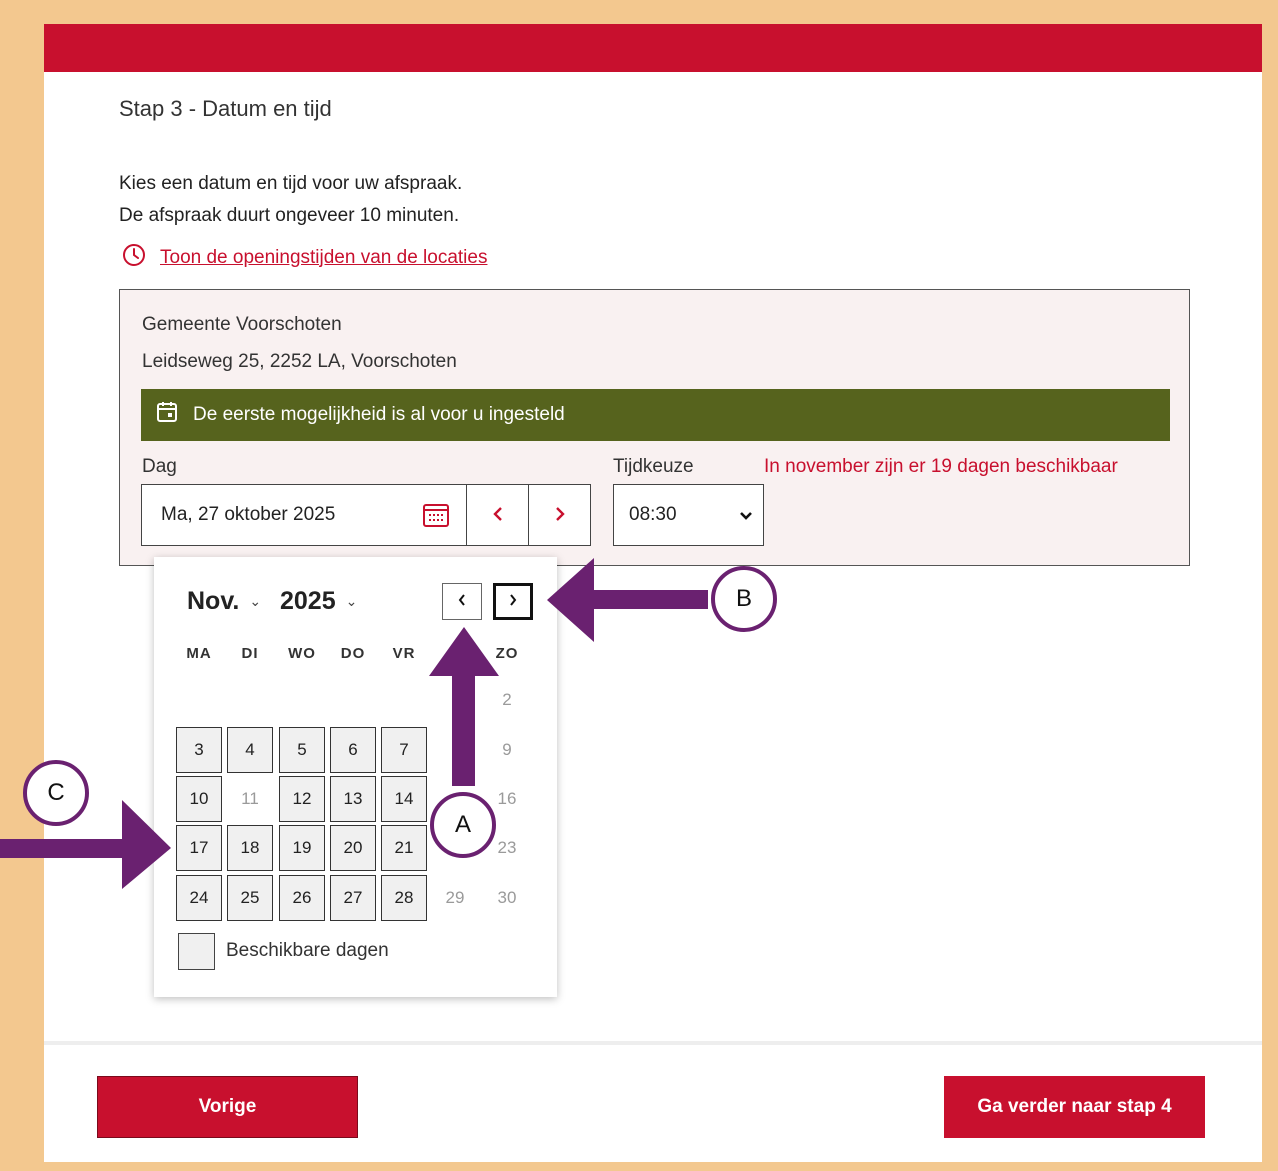 Image resolution: width=1278 pixels, height=1171 pixels. I want to click on arrow-b, so click(627, 600).